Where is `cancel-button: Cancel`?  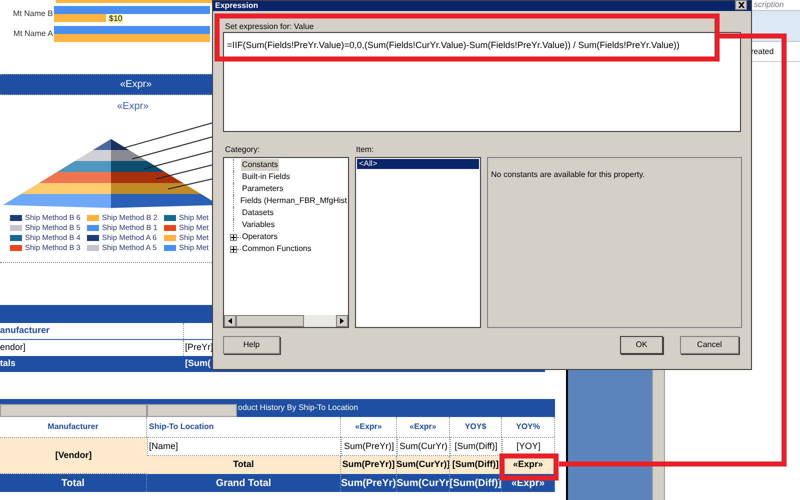 cancel-button: Cancel is located at coordinates (709, 345).